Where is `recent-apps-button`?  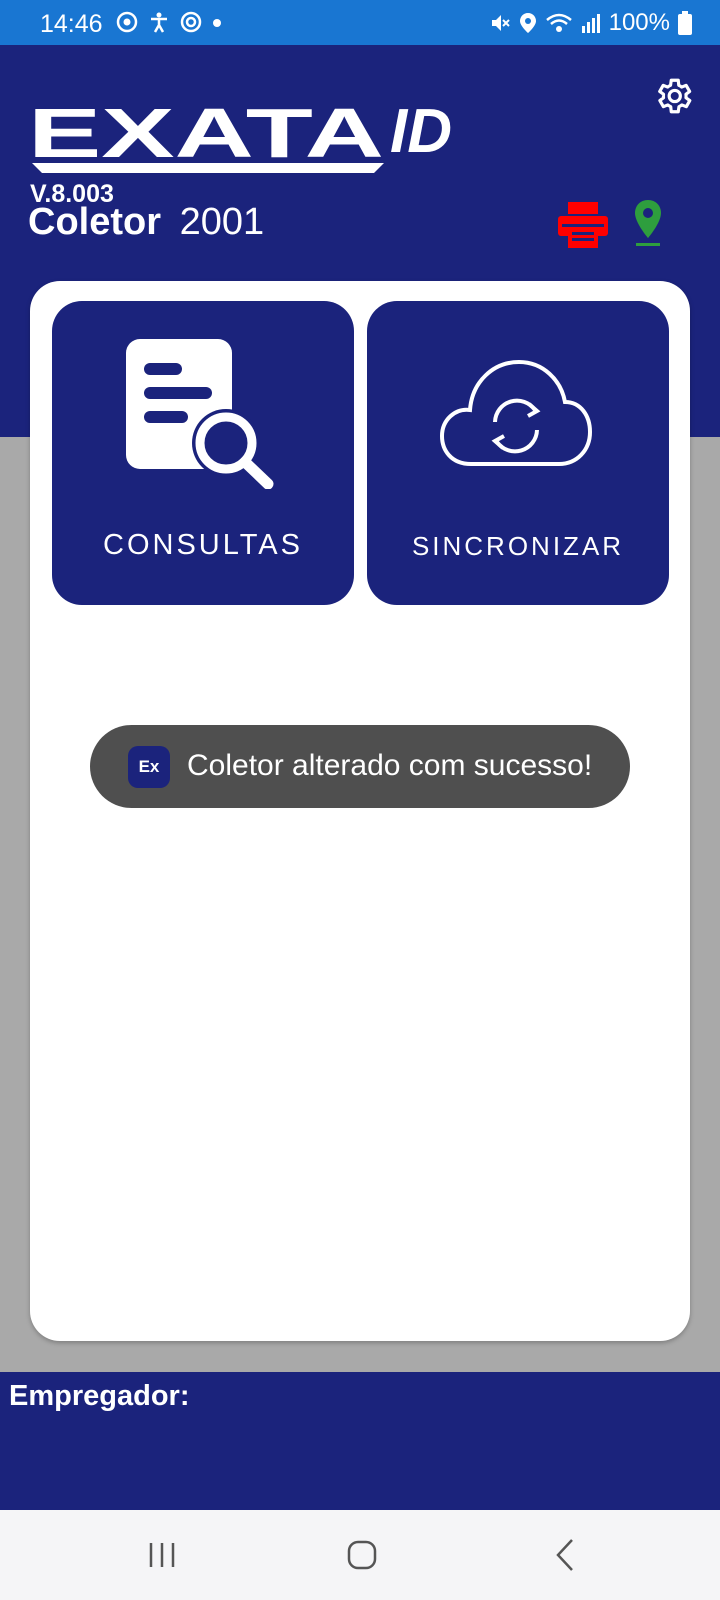
recent-apps-button is located at coordinates (162, 1555).